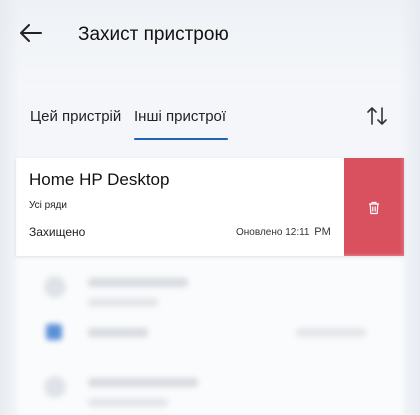 The image size is (420, 415). What do you see at coordinates (410, 207) in the screenshot?
I see `edge-fade-right` at bounding box center [410, 207].